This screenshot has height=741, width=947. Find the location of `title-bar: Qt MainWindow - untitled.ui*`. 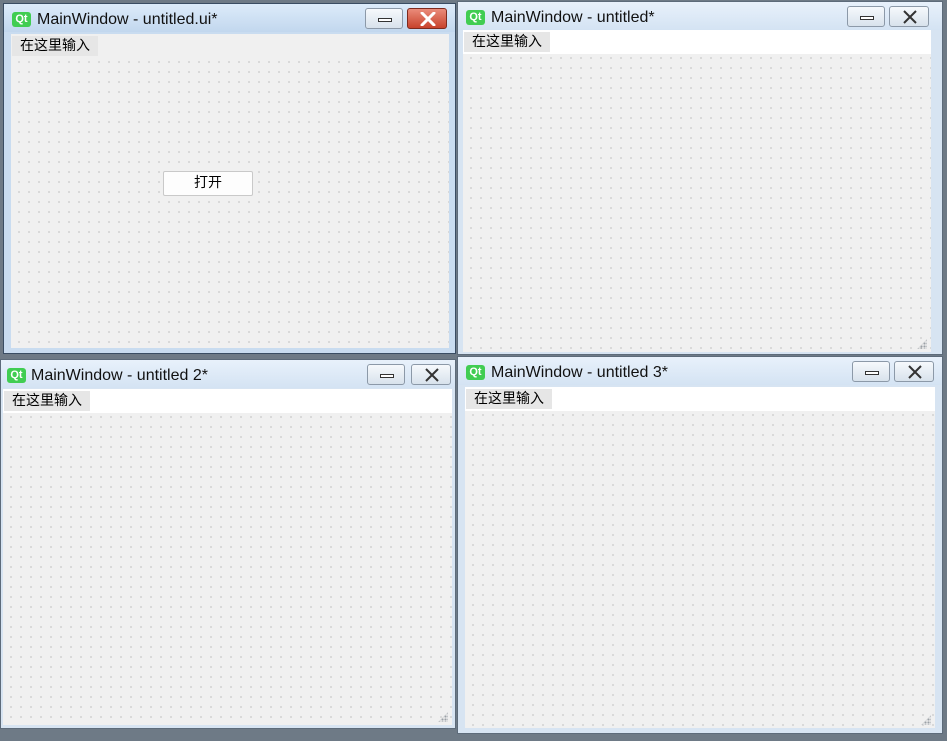

title-bar: Qt MainWindow - untitled.ui* is located at coordinates (229, 18).